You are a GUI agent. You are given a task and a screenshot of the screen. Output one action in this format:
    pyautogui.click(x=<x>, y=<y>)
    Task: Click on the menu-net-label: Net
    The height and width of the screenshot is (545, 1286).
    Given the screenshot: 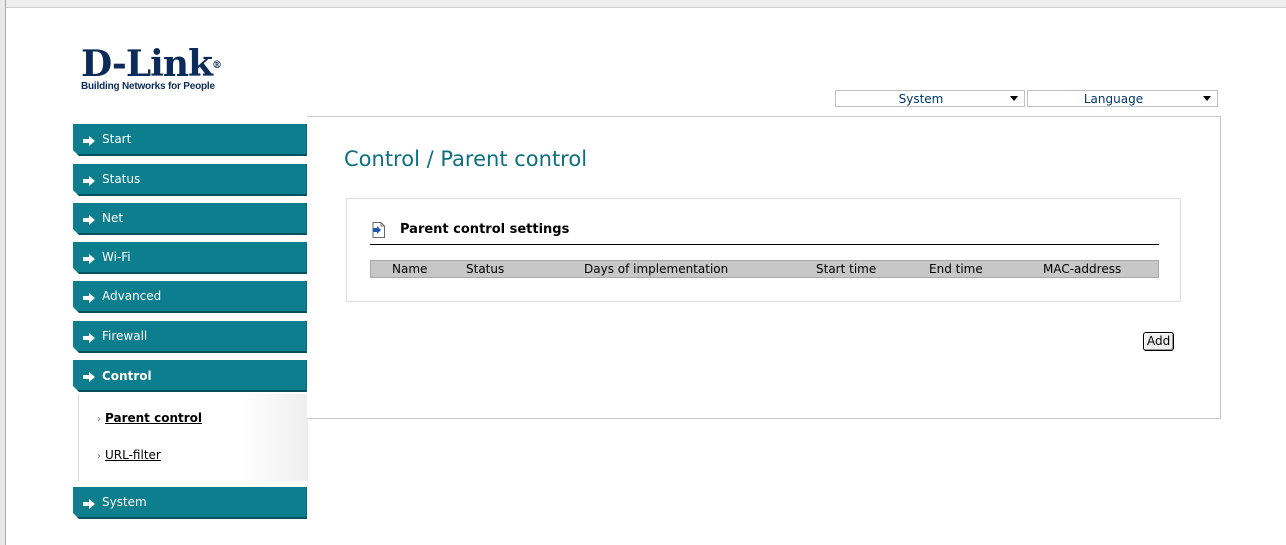 What is the action you would take?
    pyautogui.click(x=113, y=218)
    